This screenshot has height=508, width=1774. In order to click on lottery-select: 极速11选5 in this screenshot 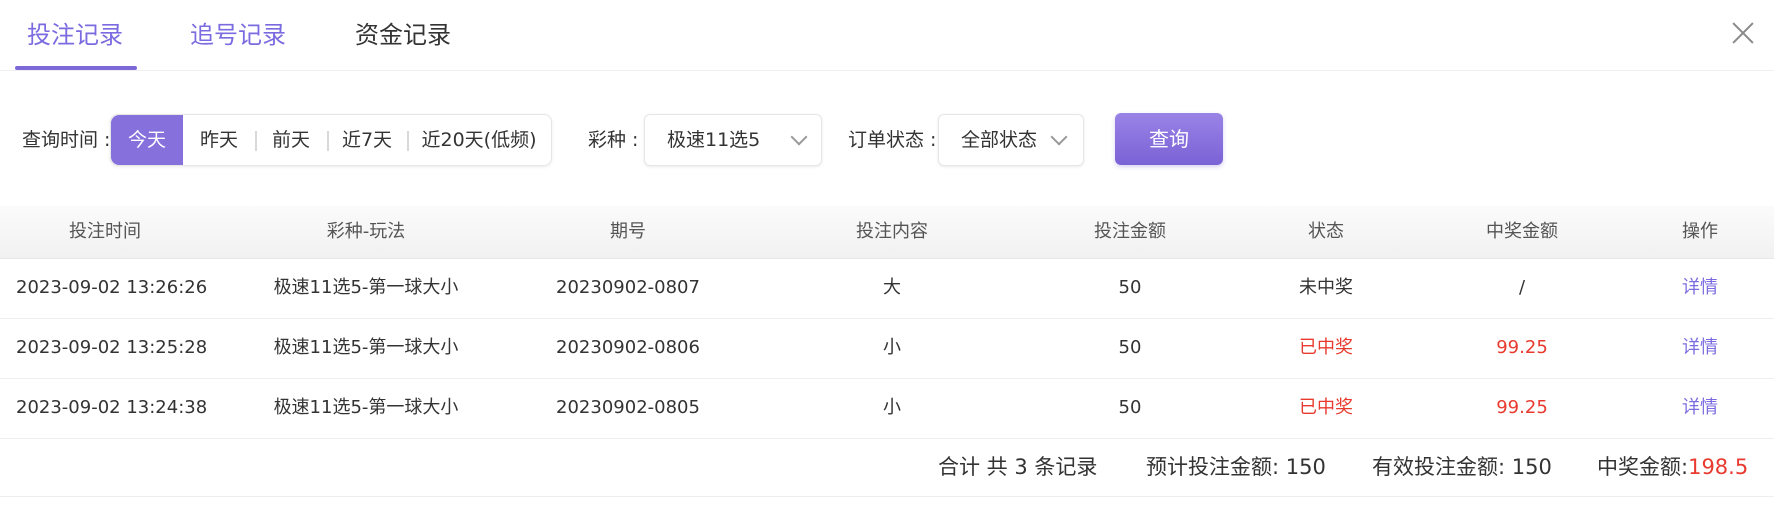, I will do `click(733, 140)`.